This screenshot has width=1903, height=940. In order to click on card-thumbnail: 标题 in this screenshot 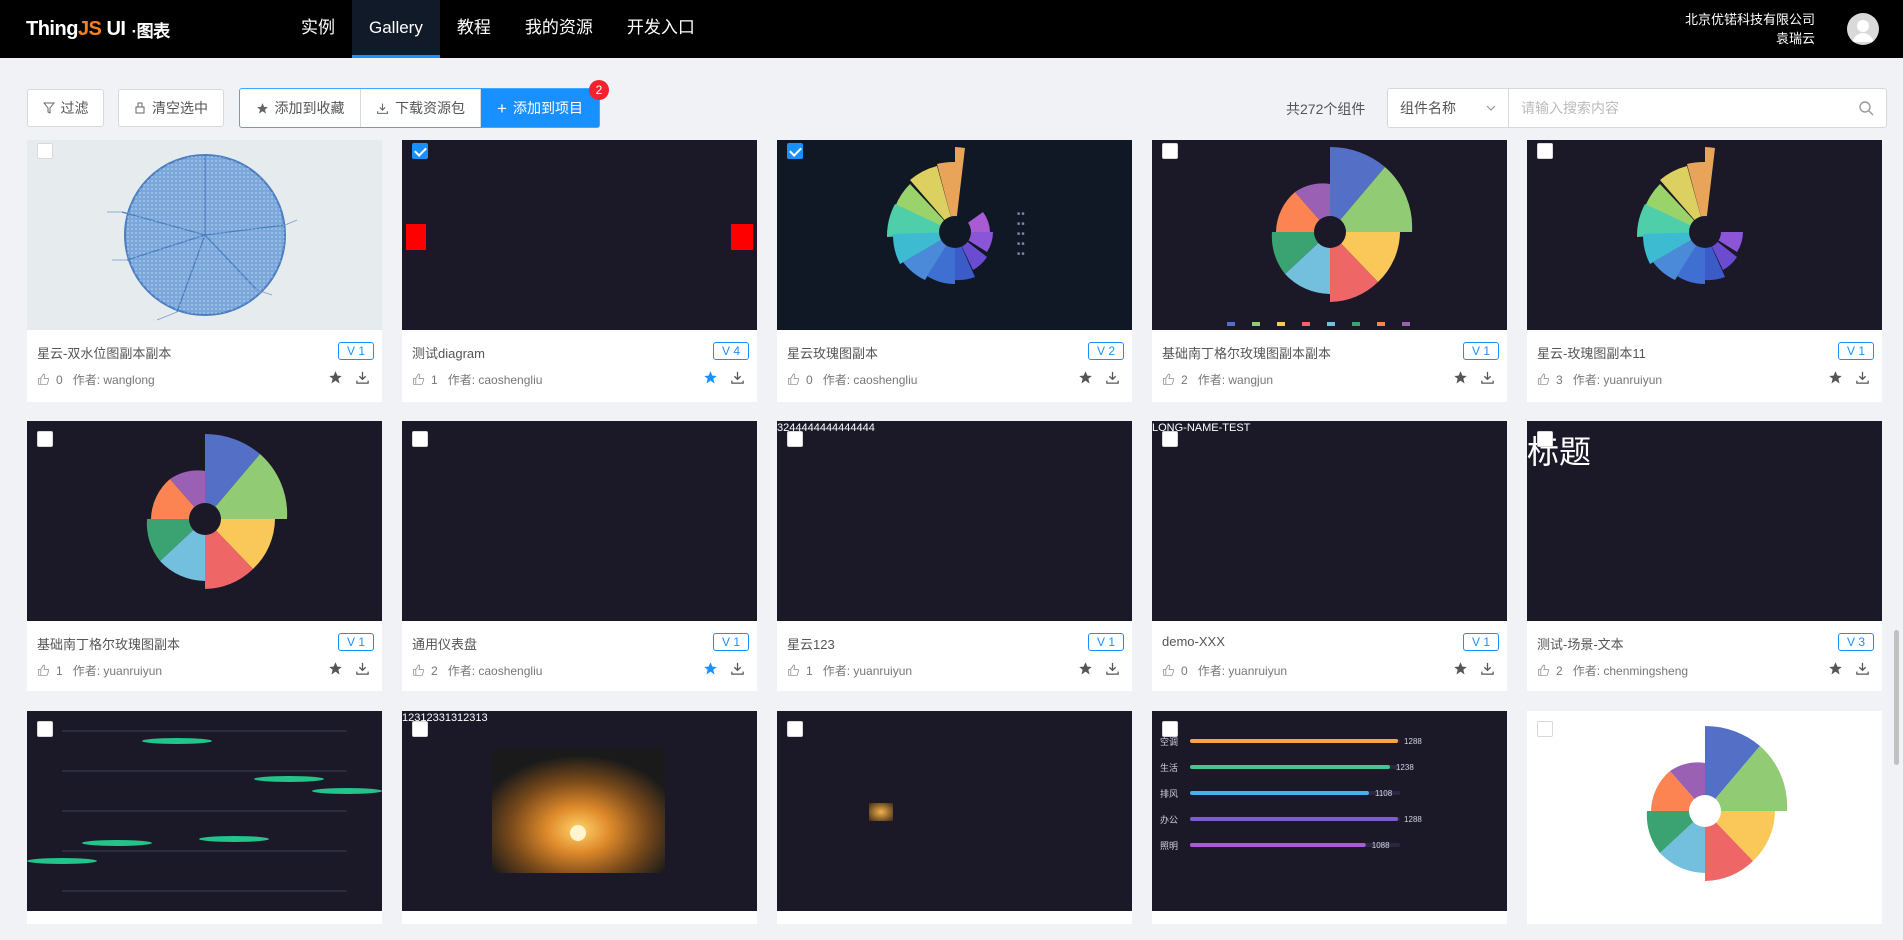, I will do `click(1704, 521)`.